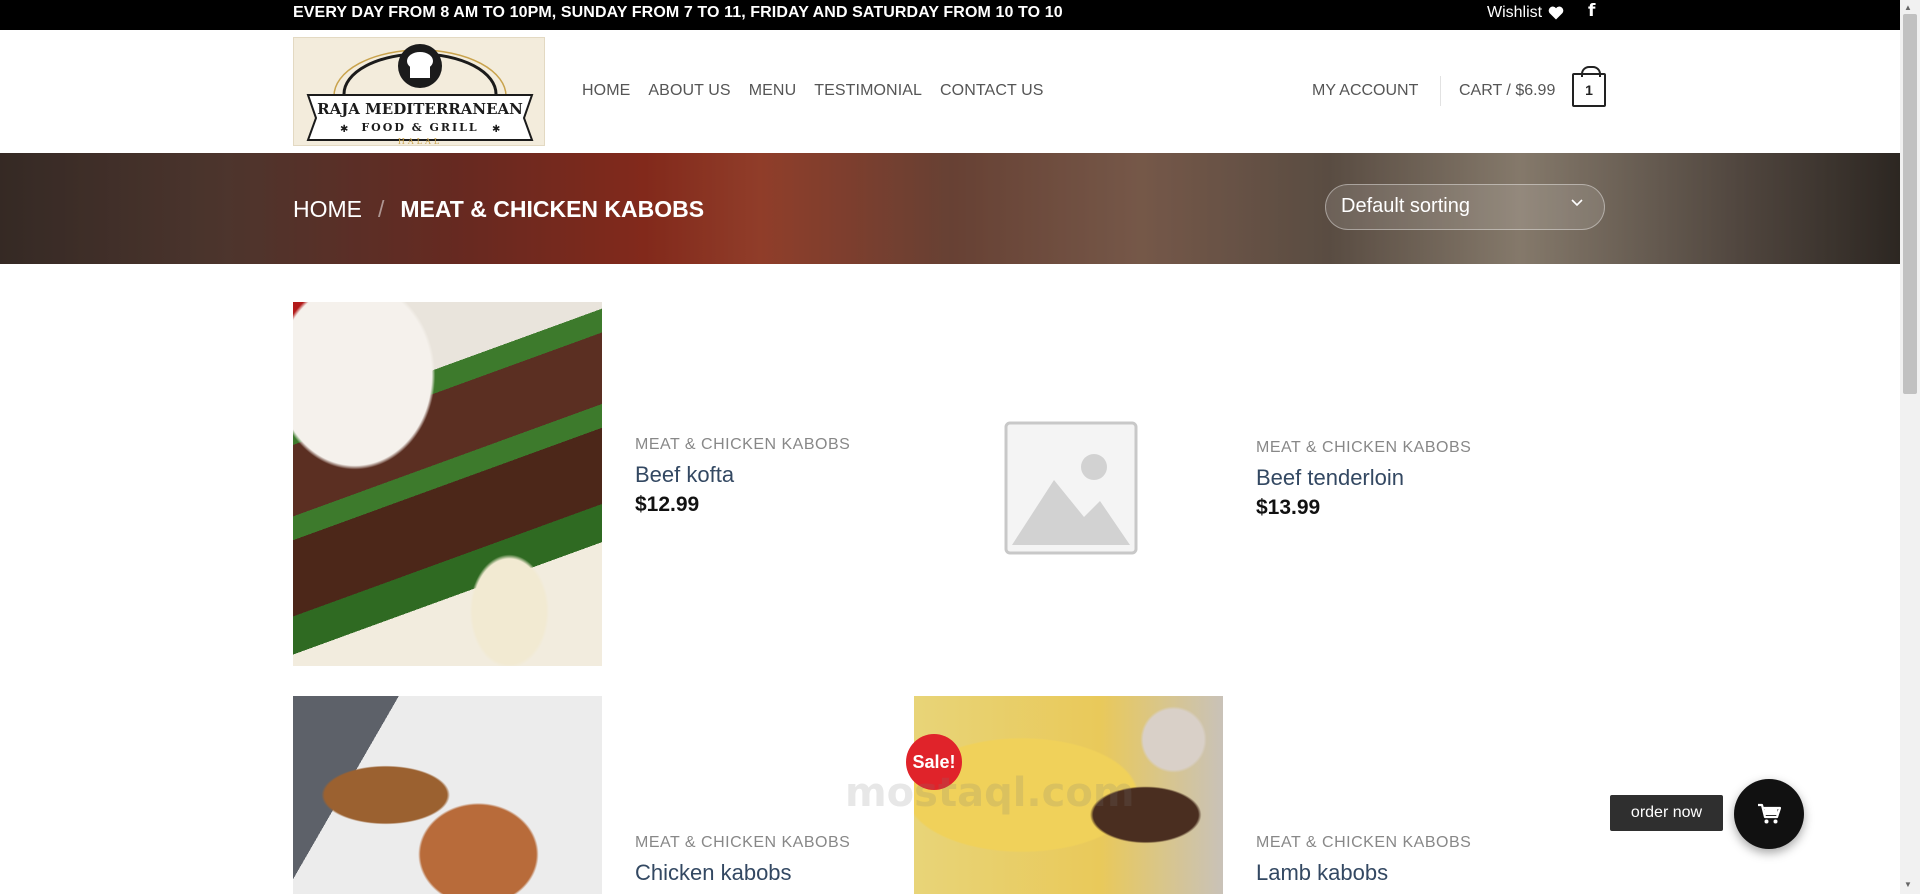  What do you see at coordinates (1440, 91) in the screenshot?
I see `header-divider` at bounding box center [1440, 91].